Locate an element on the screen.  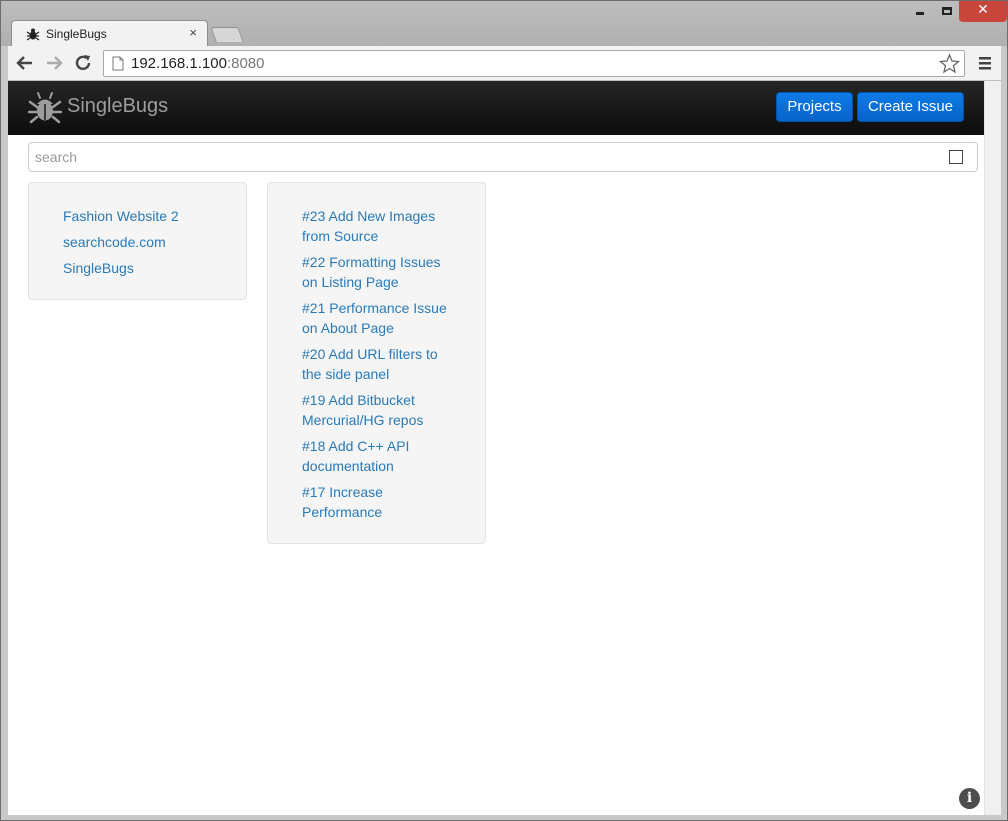
bug-icon is located at coordinates (33, 34).